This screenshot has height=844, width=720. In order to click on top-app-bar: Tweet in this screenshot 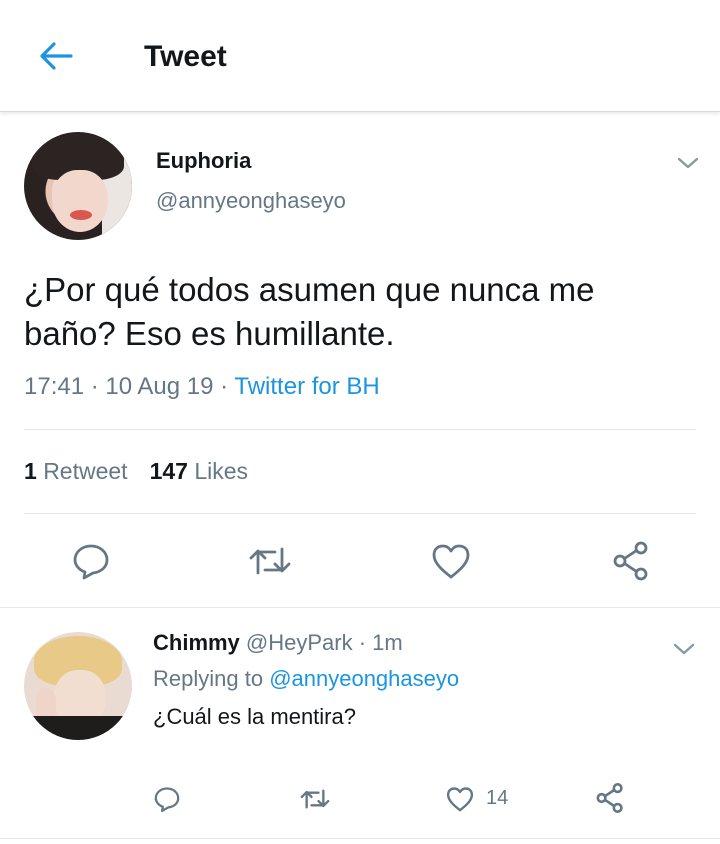, I will do `click(360, 56)`.